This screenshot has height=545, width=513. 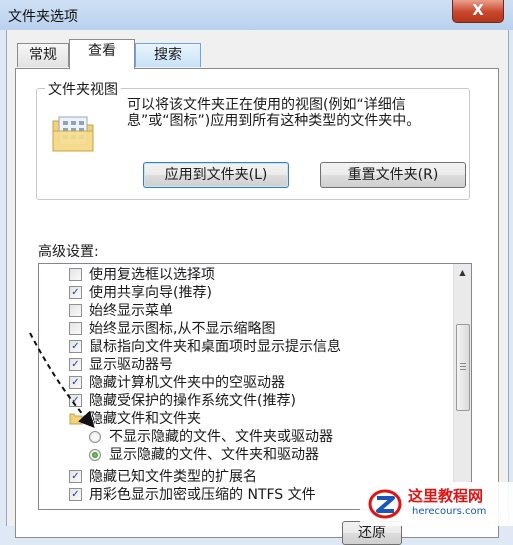 What do you see at coordinates (102, 51) in the screenshot?
I see `tab-view-label: 查看` at bounding box center [102, 51].